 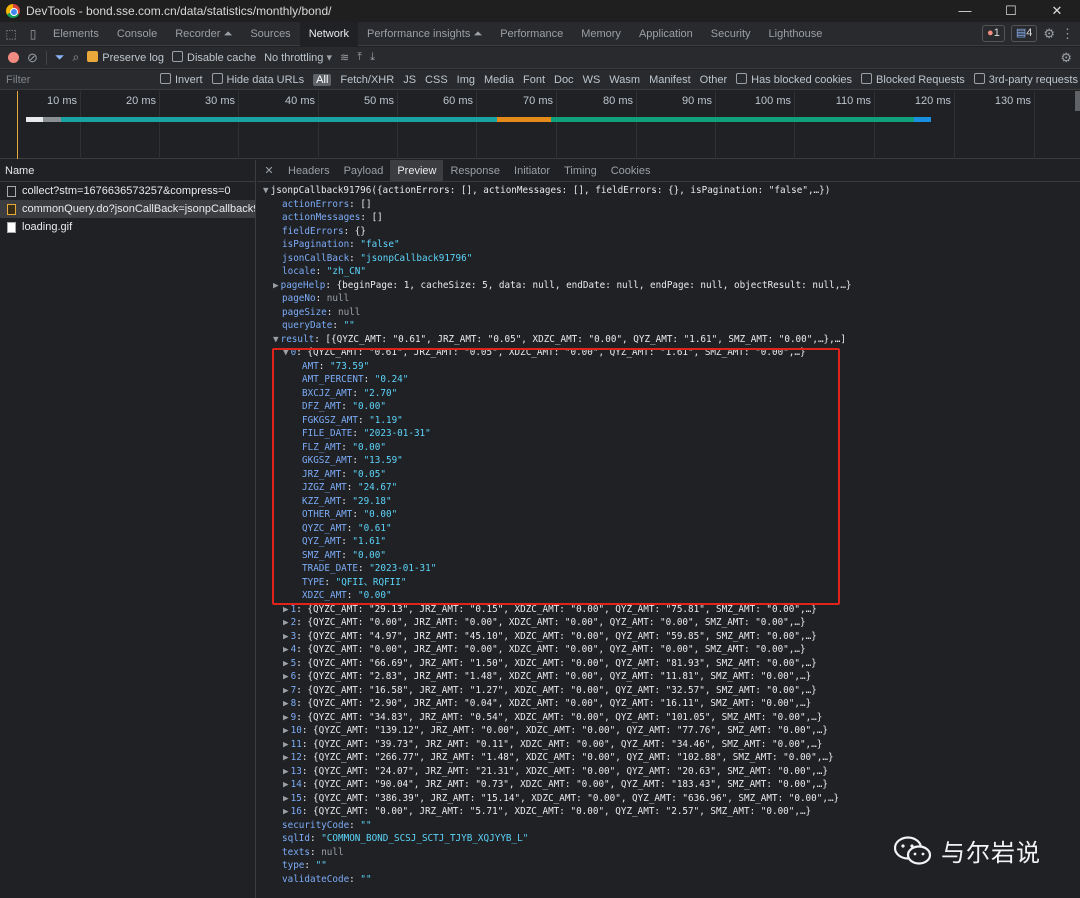 What do you see at coordinates (666, 34) in the screenshot?
I see `tab-application: Application` at bounding box center [666, 34].